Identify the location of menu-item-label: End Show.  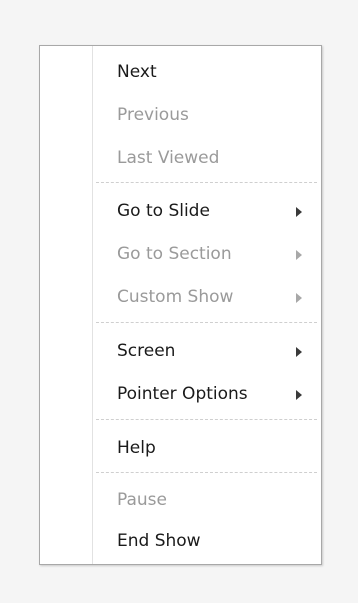
(159, 541).